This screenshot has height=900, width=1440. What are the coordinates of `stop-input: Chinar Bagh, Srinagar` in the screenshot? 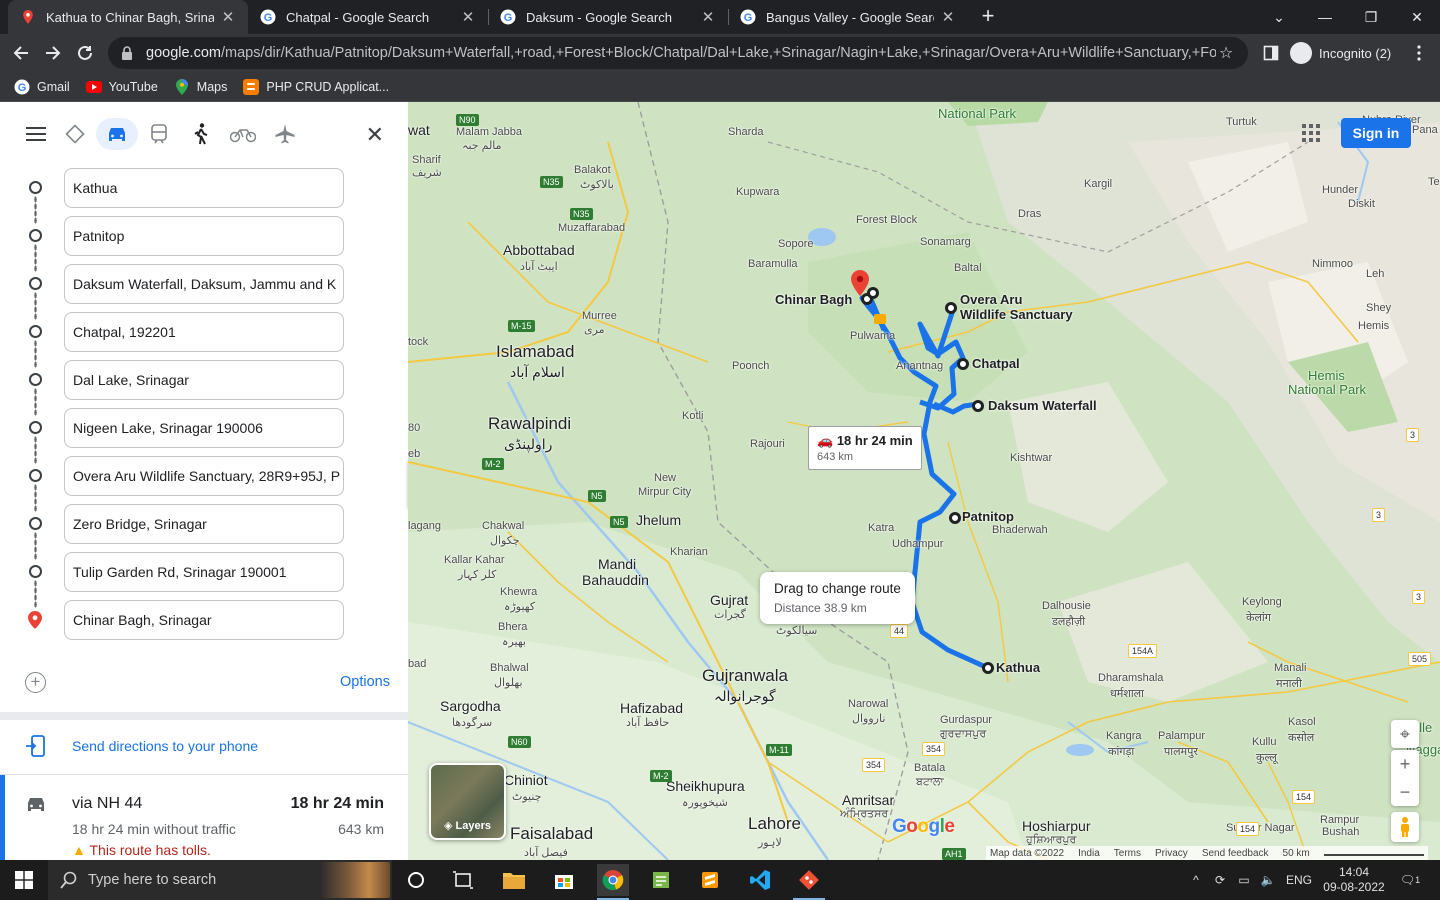 It's located at (204, 620).